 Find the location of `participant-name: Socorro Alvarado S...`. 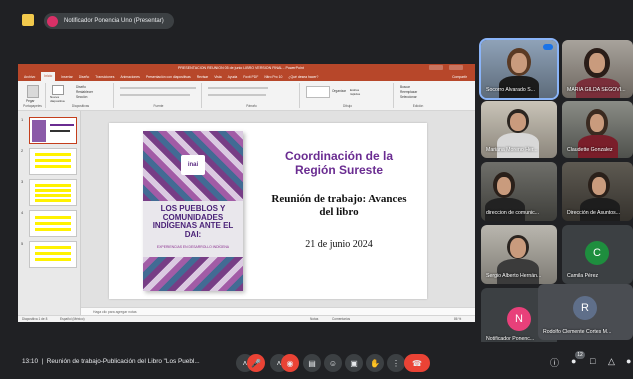

participant-name: Socorro Alvarado S... is located at coordinates (511, 90).